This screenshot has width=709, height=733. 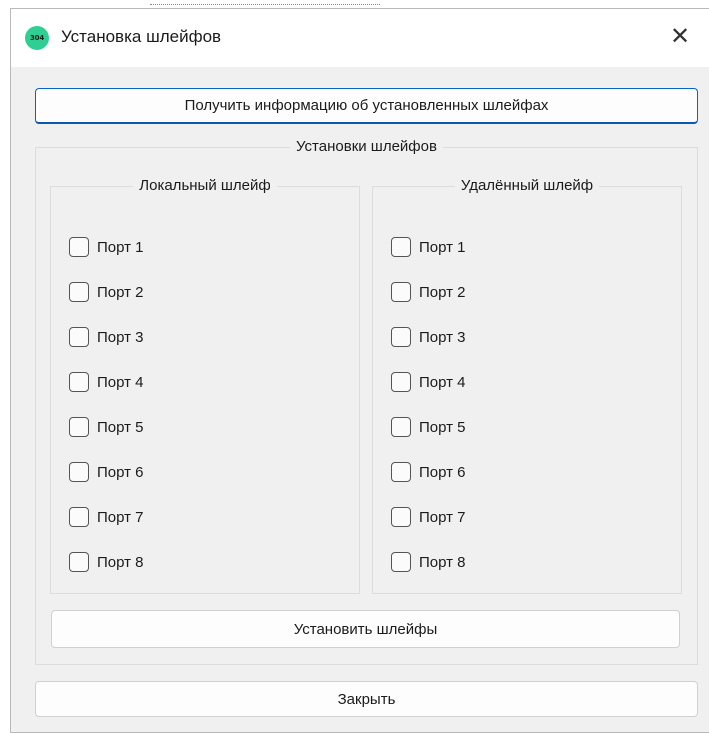 I want to click on remote-port-6-checkbox: Порт 6, so click(x=428, y=472).